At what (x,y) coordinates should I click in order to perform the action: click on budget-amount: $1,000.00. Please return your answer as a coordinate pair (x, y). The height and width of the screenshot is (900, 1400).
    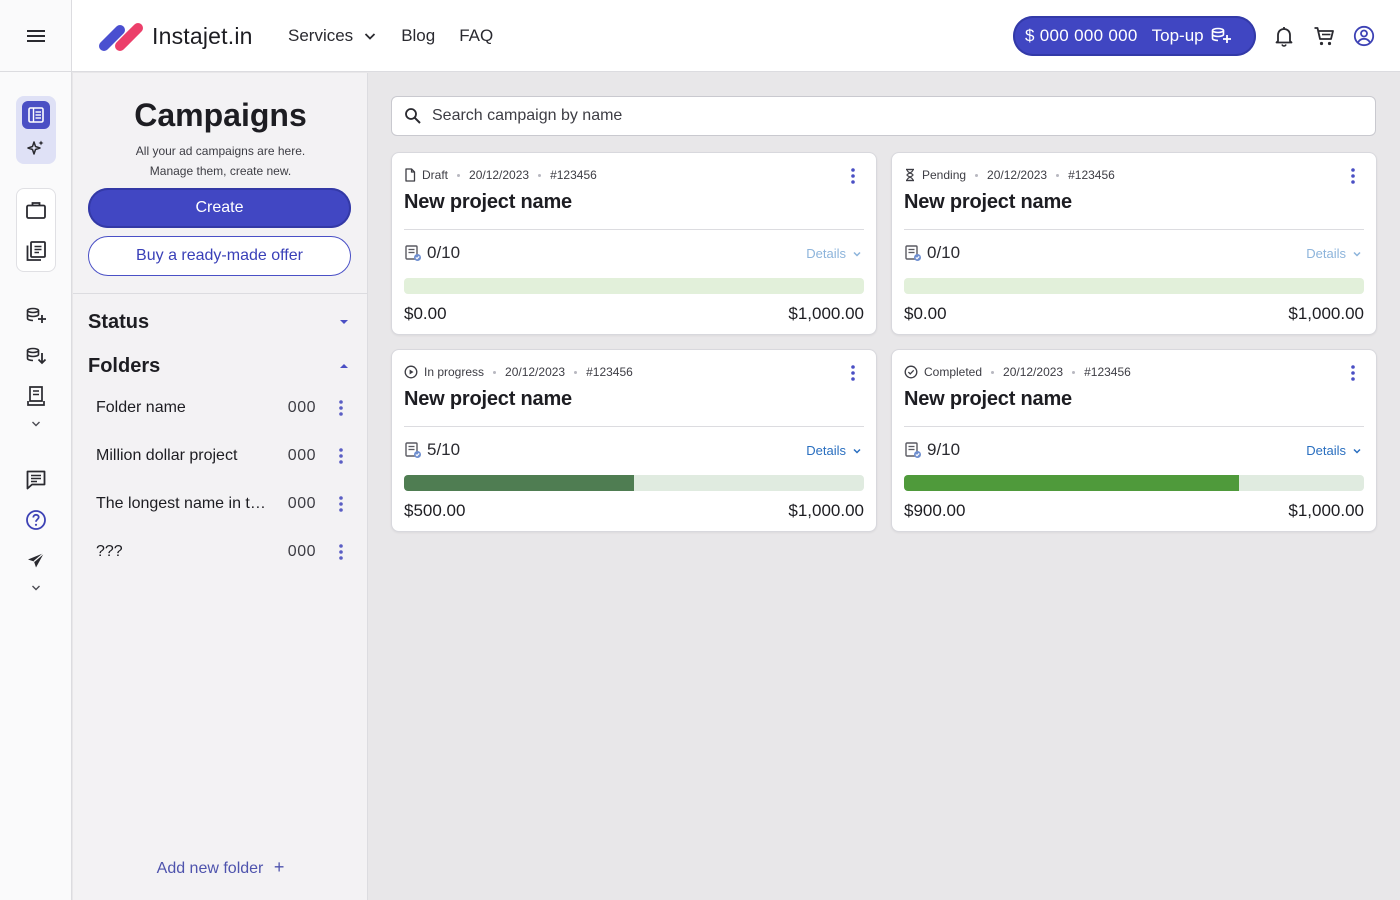
    Looking at the image, I should click on (826, 313).